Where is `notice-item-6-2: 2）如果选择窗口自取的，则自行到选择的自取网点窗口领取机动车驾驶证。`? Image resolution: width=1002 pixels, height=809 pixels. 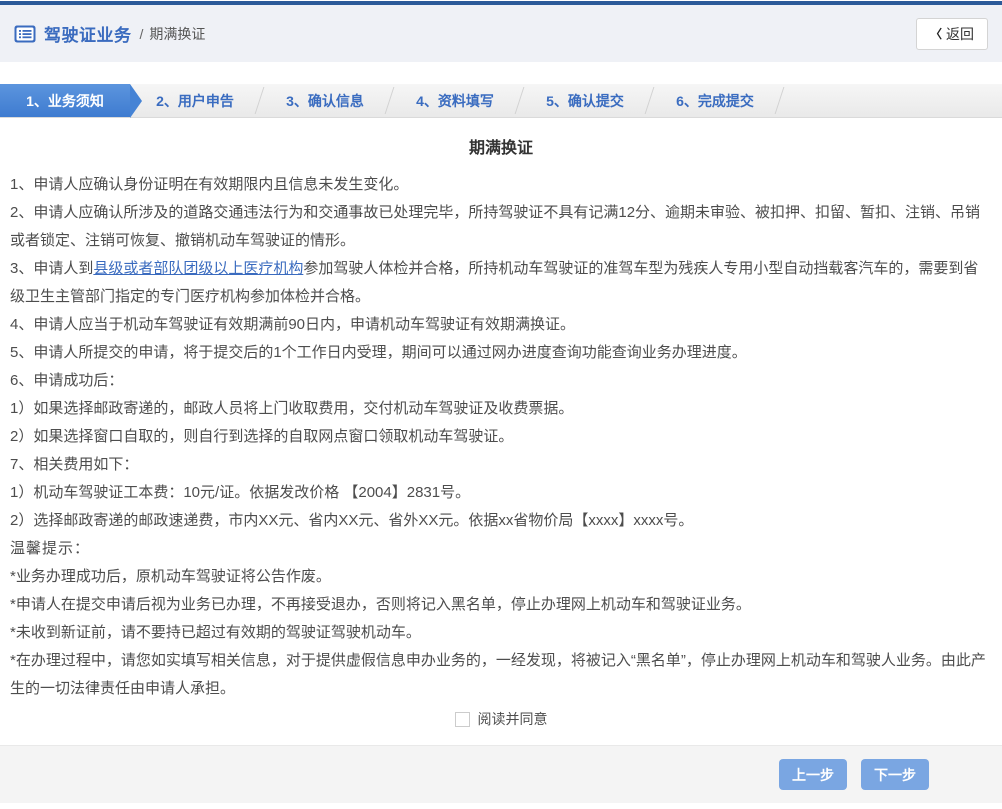
notice-item-6-2: 2）如果选择窗口自取的，则自行到选择的自取网点窗口领取机动车驾驶证。 is located at coordinates (262, 436).